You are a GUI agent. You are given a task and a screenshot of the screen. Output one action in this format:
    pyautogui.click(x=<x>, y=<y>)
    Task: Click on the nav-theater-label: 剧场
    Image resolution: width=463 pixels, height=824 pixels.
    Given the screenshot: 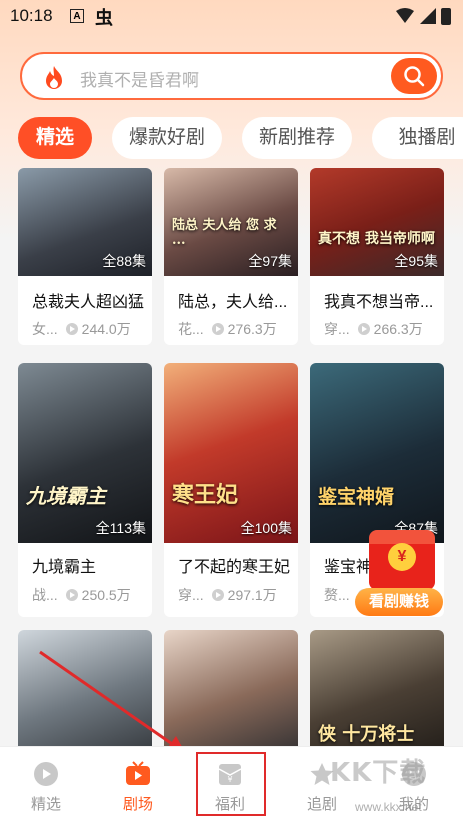 What is the action you would take?
    pyautogui.click(x=137, y=804)
    